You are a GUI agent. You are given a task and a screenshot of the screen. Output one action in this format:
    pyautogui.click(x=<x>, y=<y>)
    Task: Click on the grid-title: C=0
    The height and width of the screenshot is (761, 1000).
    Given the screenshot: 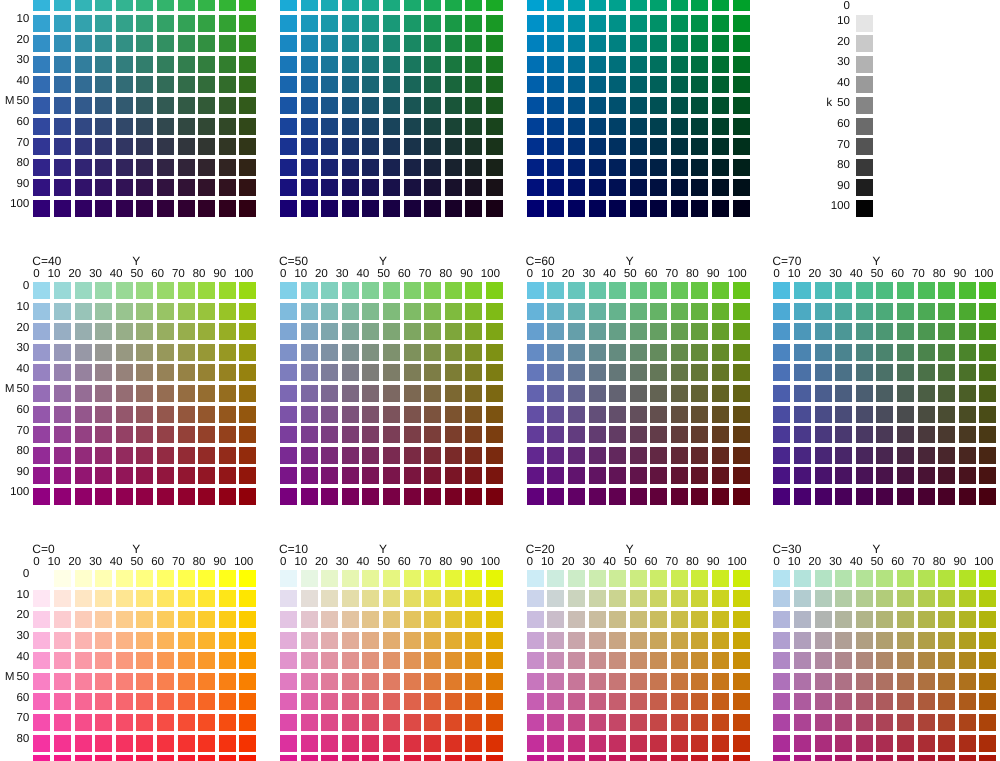 What is the action you would take?
    pyautogui.click(x=43, y=549)
    